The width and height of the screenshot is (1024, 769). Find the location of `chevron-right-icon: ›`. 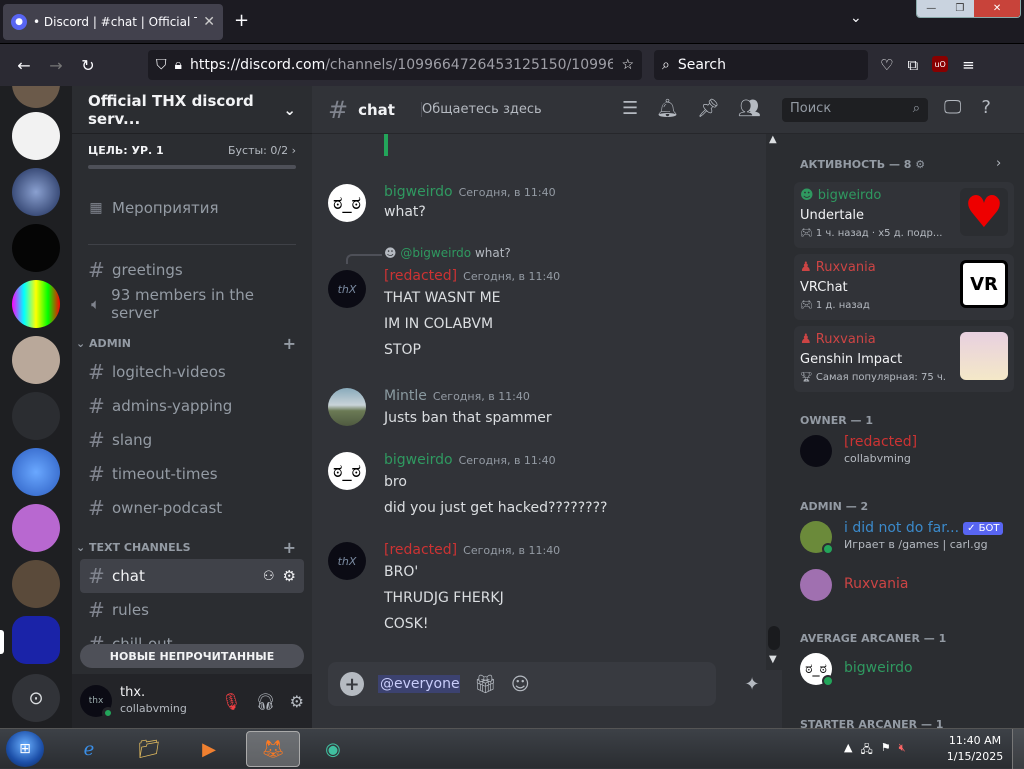

chevron-right-icon: › is located at coordinates (998, 163).